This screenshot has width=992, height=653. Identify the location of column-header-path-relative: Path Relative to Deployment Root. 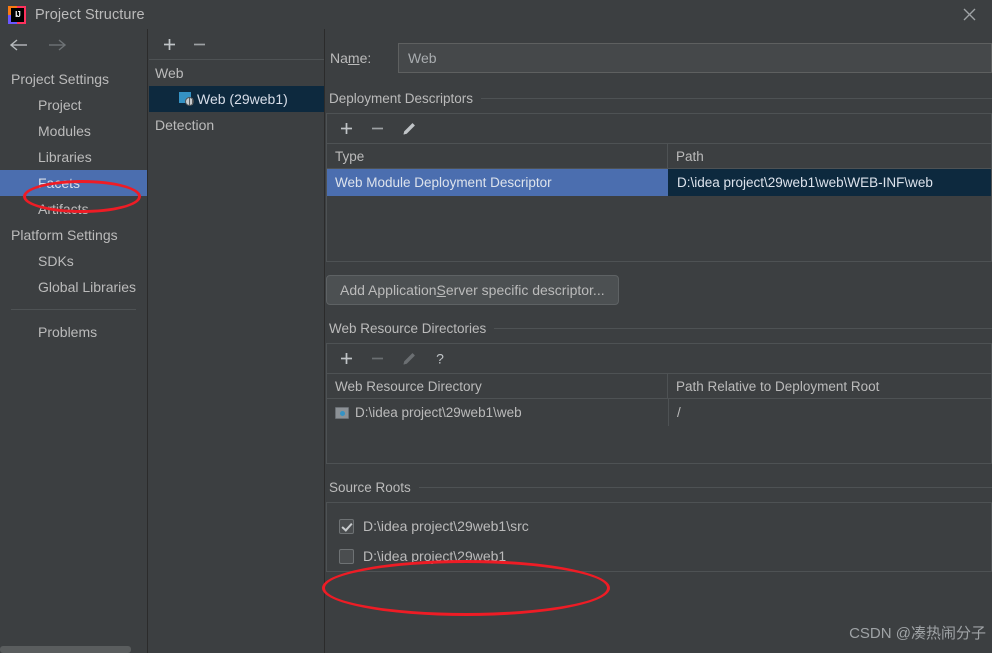
(829, 386).